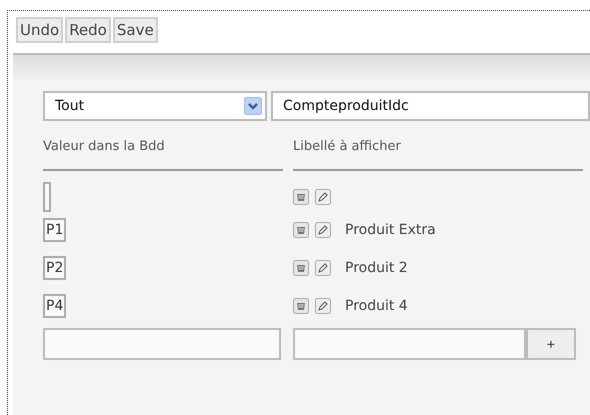 This screenshot has width=590, height=415. What do you see at coordinates (163, 155) in the screenshot?
I see `column-header: Valeur dans la Bdd` at bounding box center [163, 155].